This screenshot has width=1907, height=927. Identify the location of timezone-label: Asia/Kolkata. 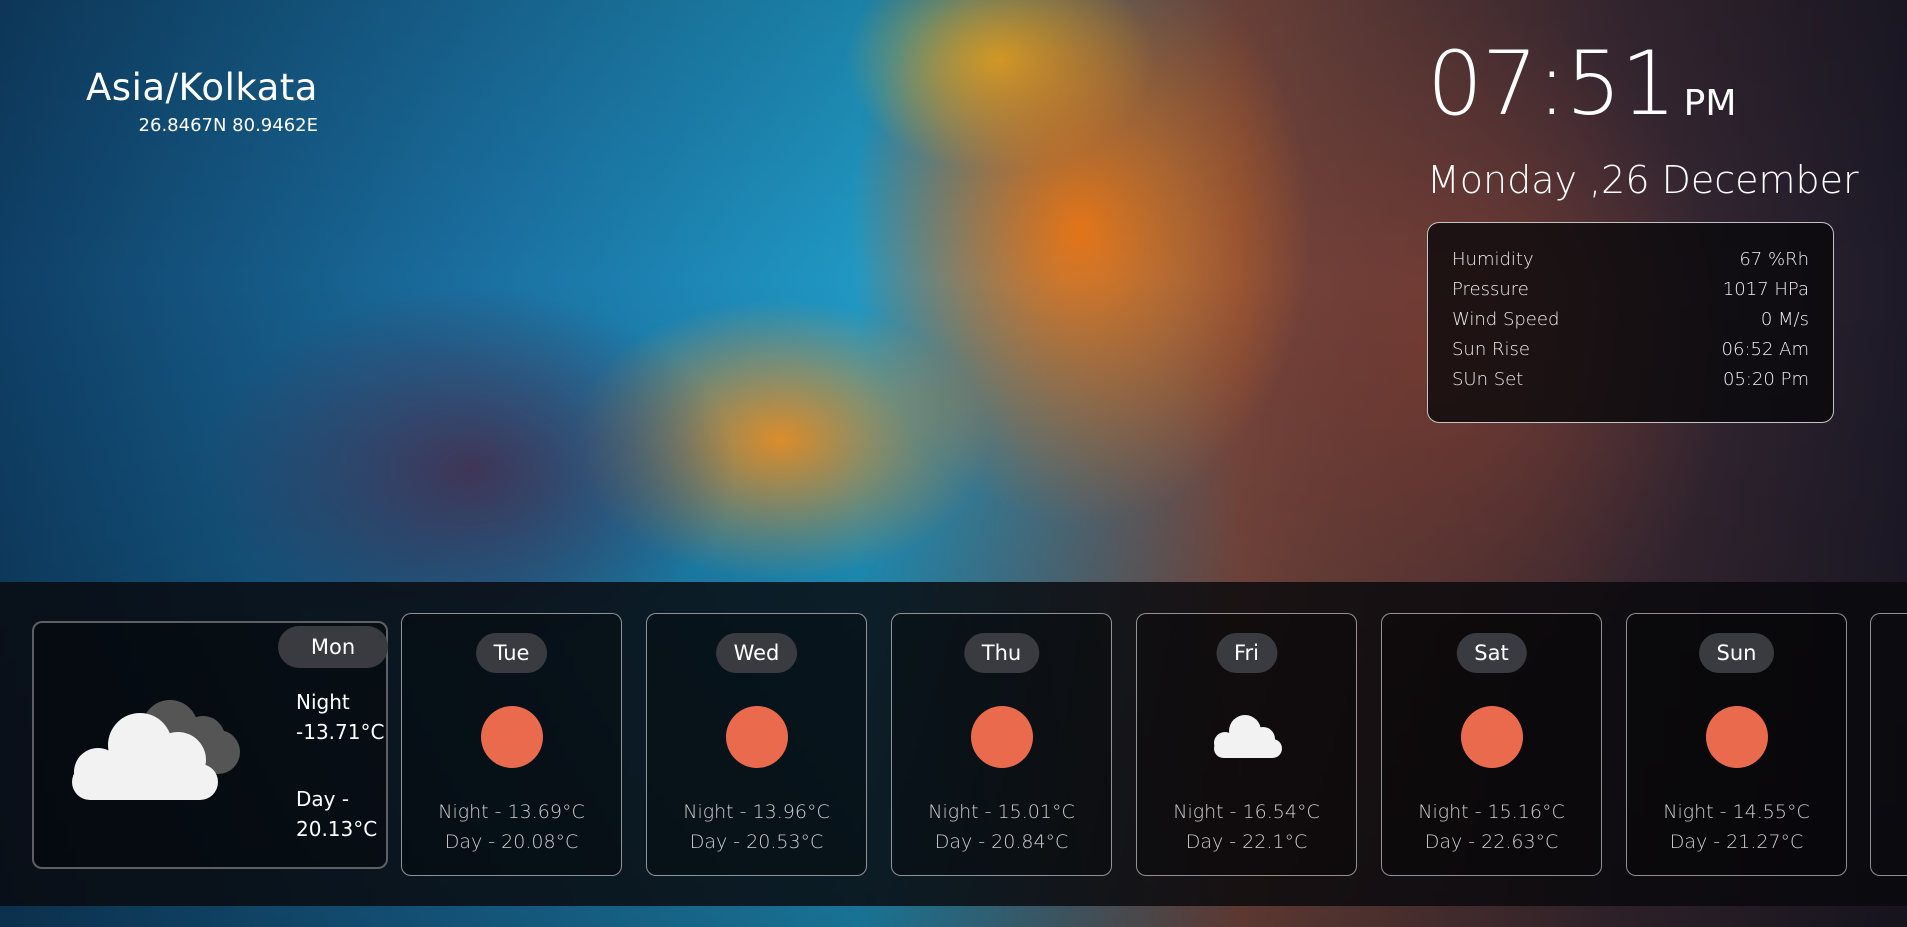
(202, 87).